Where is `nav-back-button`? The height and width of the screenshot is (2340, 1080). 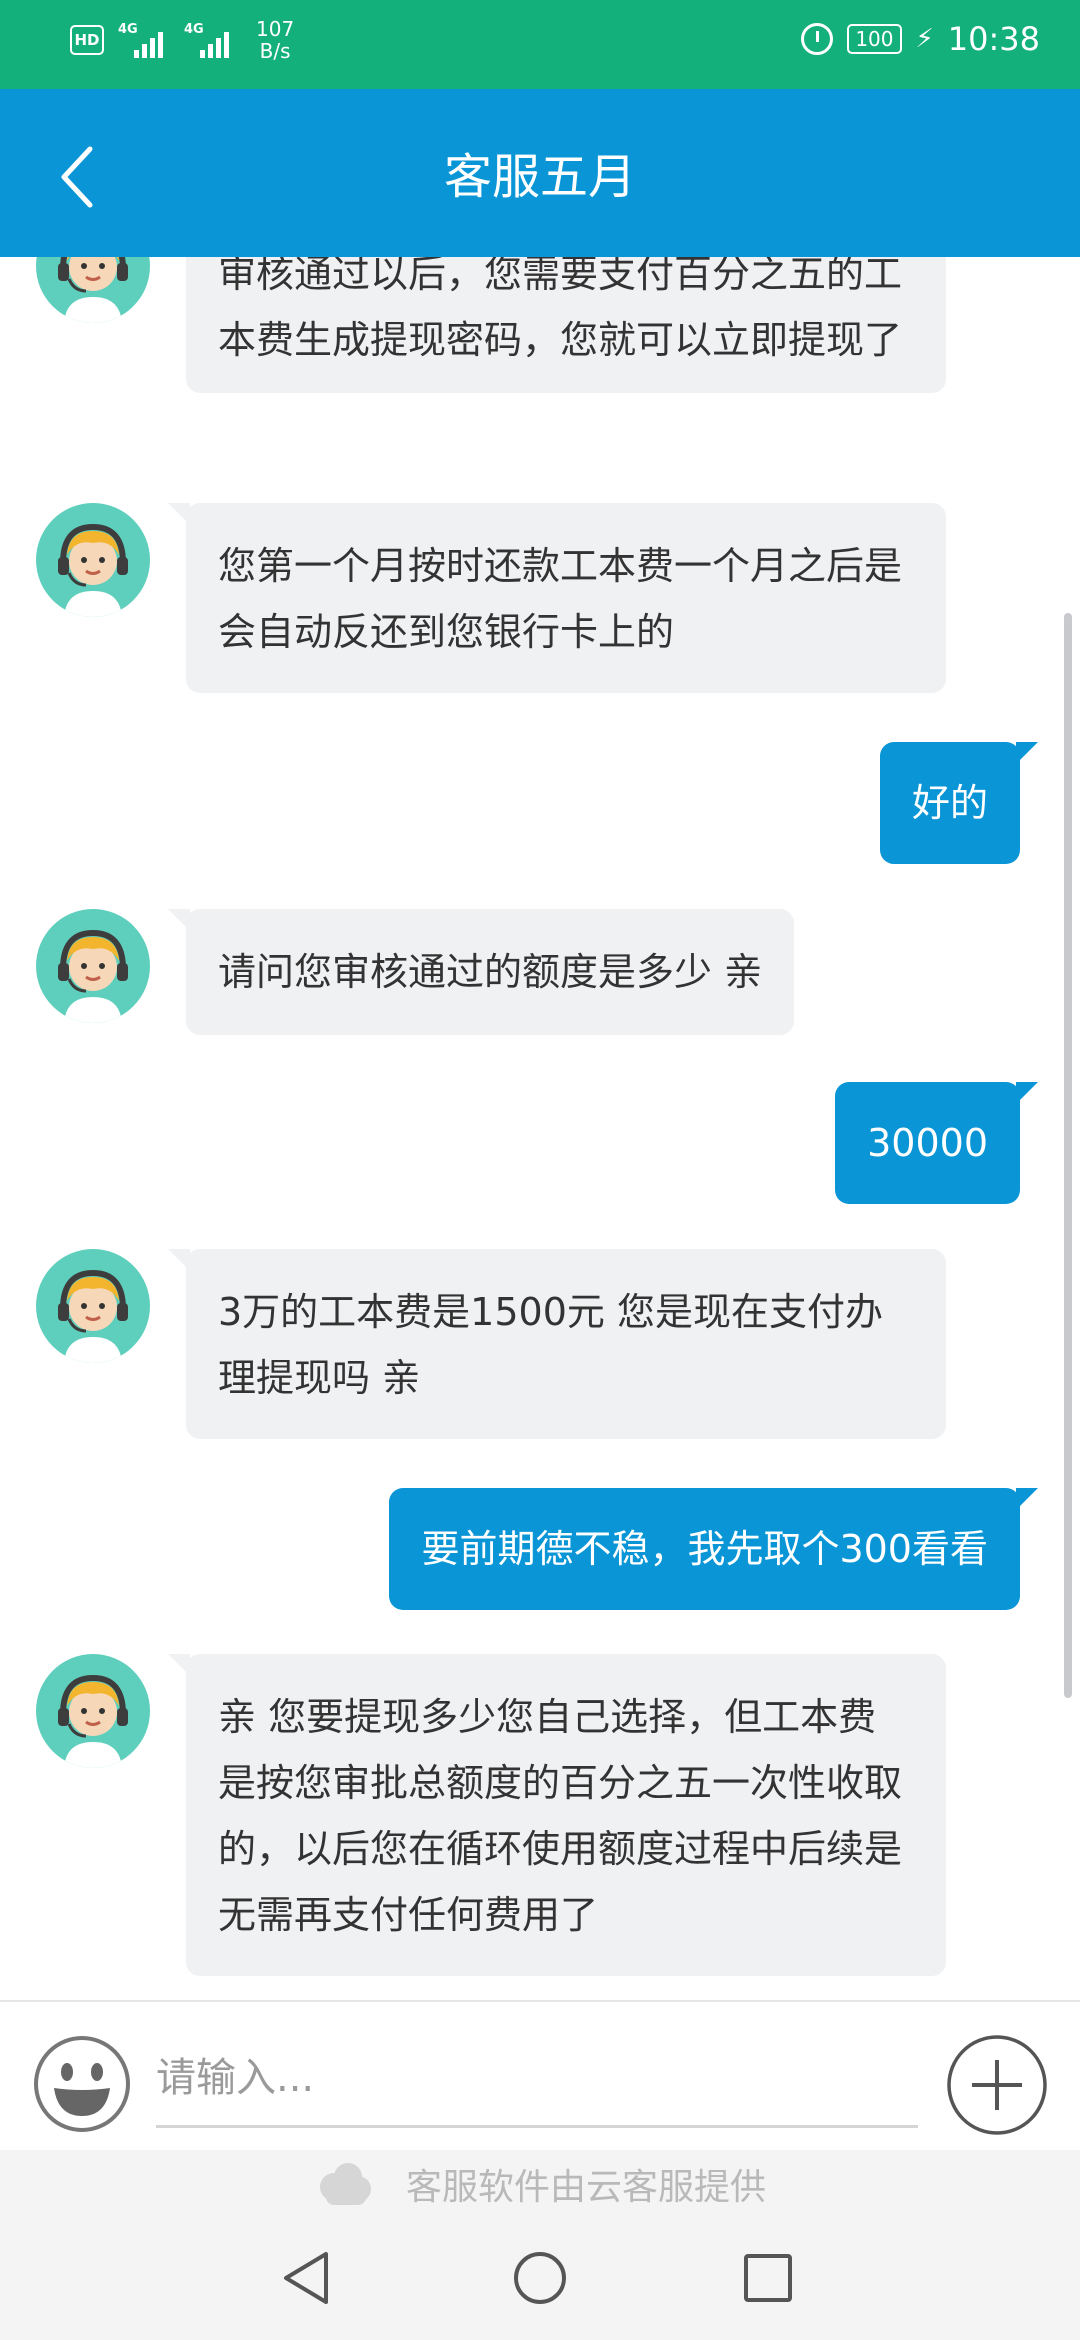
nav-back-button is located at coordinates (308, 2278).